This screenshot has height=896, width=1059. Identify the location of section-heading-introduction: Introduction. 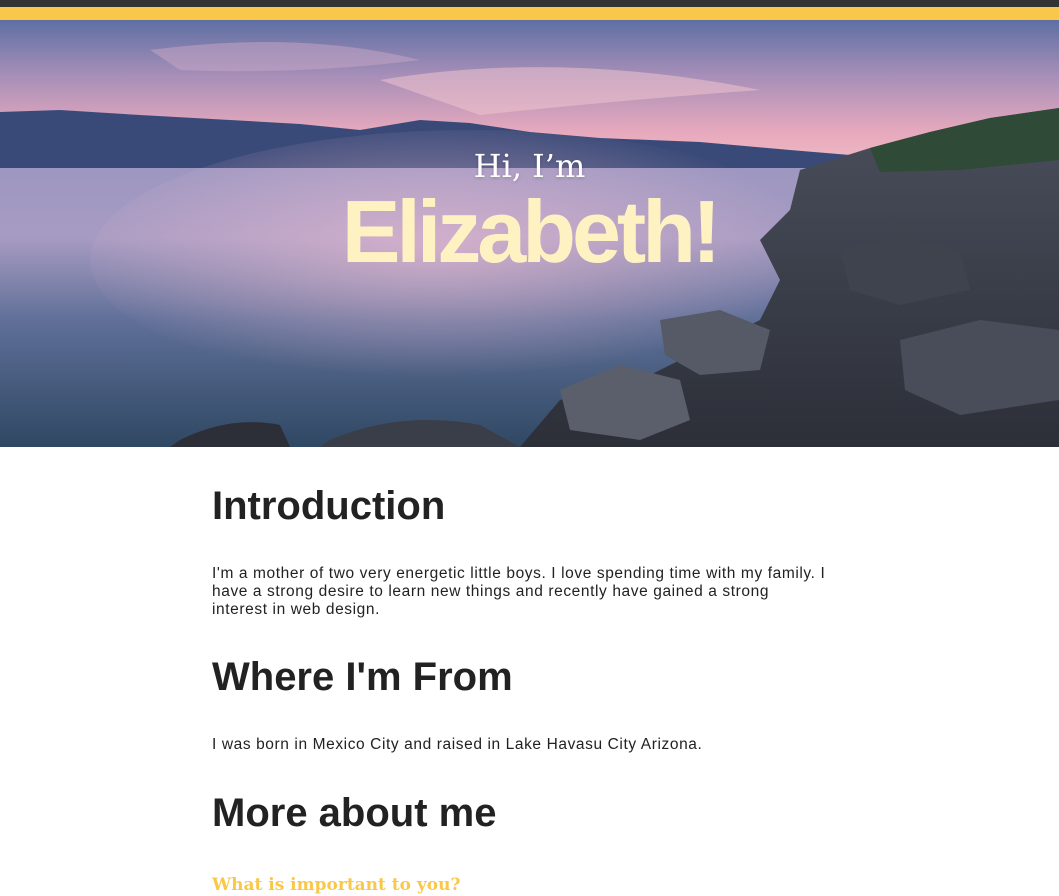
(329, 506).